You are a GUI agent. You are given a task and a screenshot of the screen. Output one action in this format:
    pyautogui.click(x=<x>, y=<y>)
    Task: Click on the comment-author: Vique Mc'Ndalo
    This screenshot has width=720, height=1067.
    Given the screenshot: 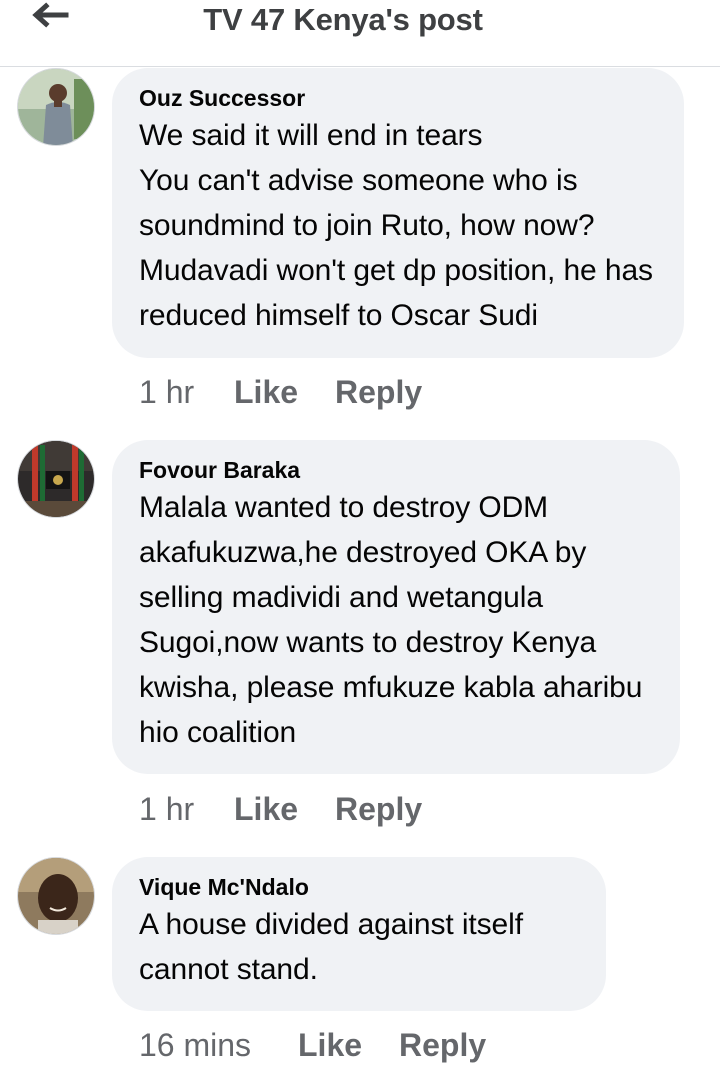 What is the action you would take?
    pyautogui.click(x=224, y=887)
    